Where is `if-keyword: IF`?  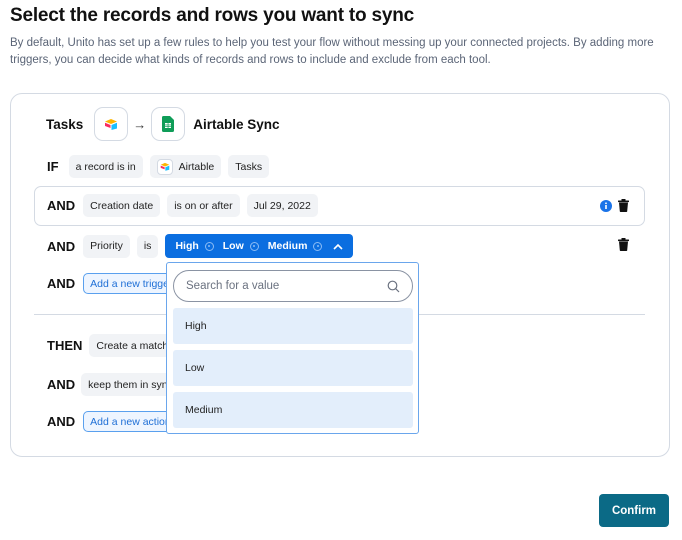 if-keyword: IF is located at coordinates (53, 166).